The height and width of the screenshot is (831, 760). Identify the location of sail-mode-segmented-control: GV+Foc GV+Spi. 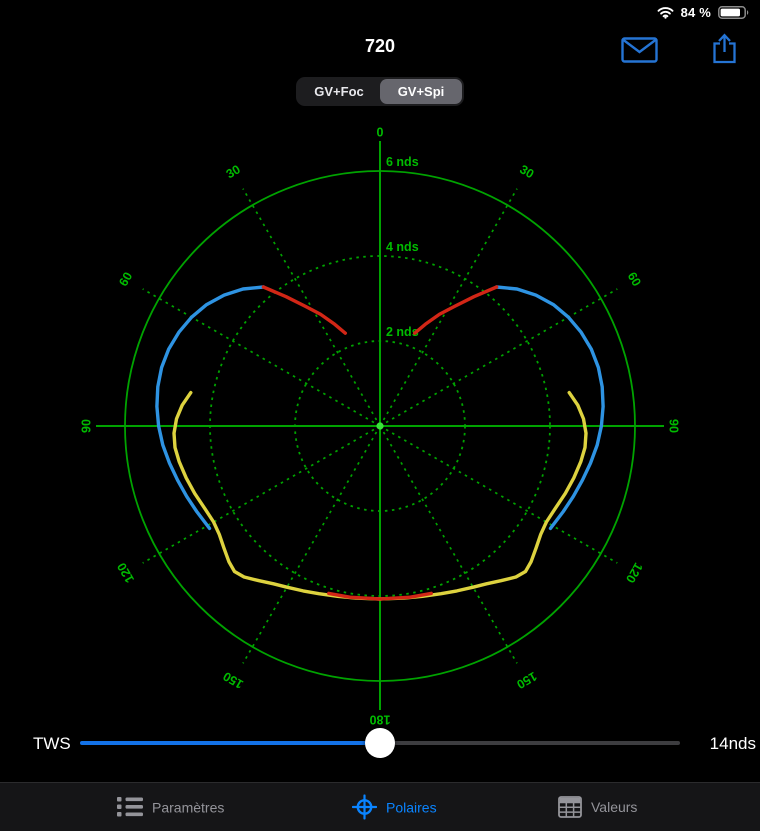
(380, 91).